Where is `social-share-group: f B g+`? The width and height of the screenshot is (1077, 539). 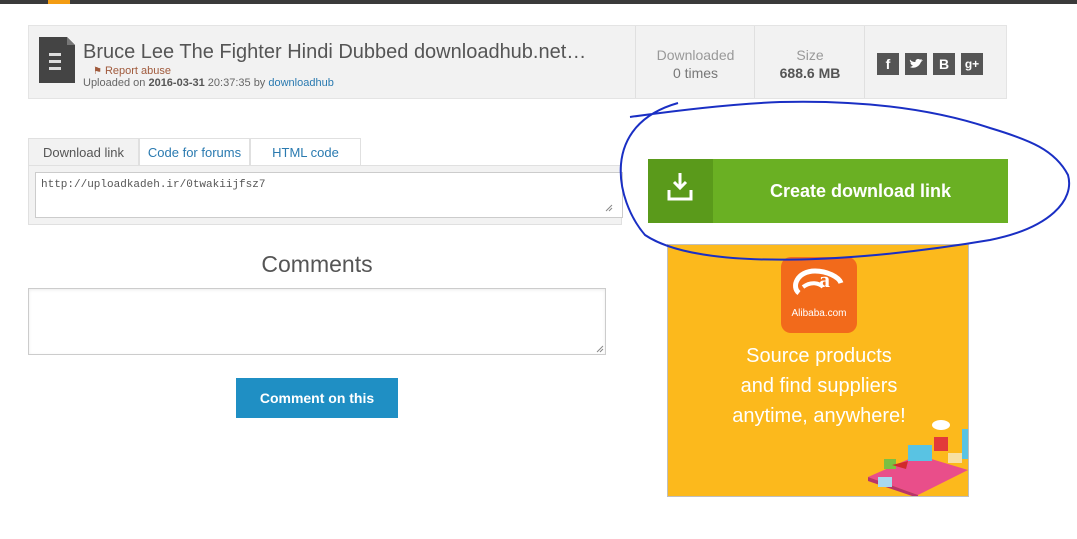
social-share-group: f B g+ is located at coordinates (935, 62).